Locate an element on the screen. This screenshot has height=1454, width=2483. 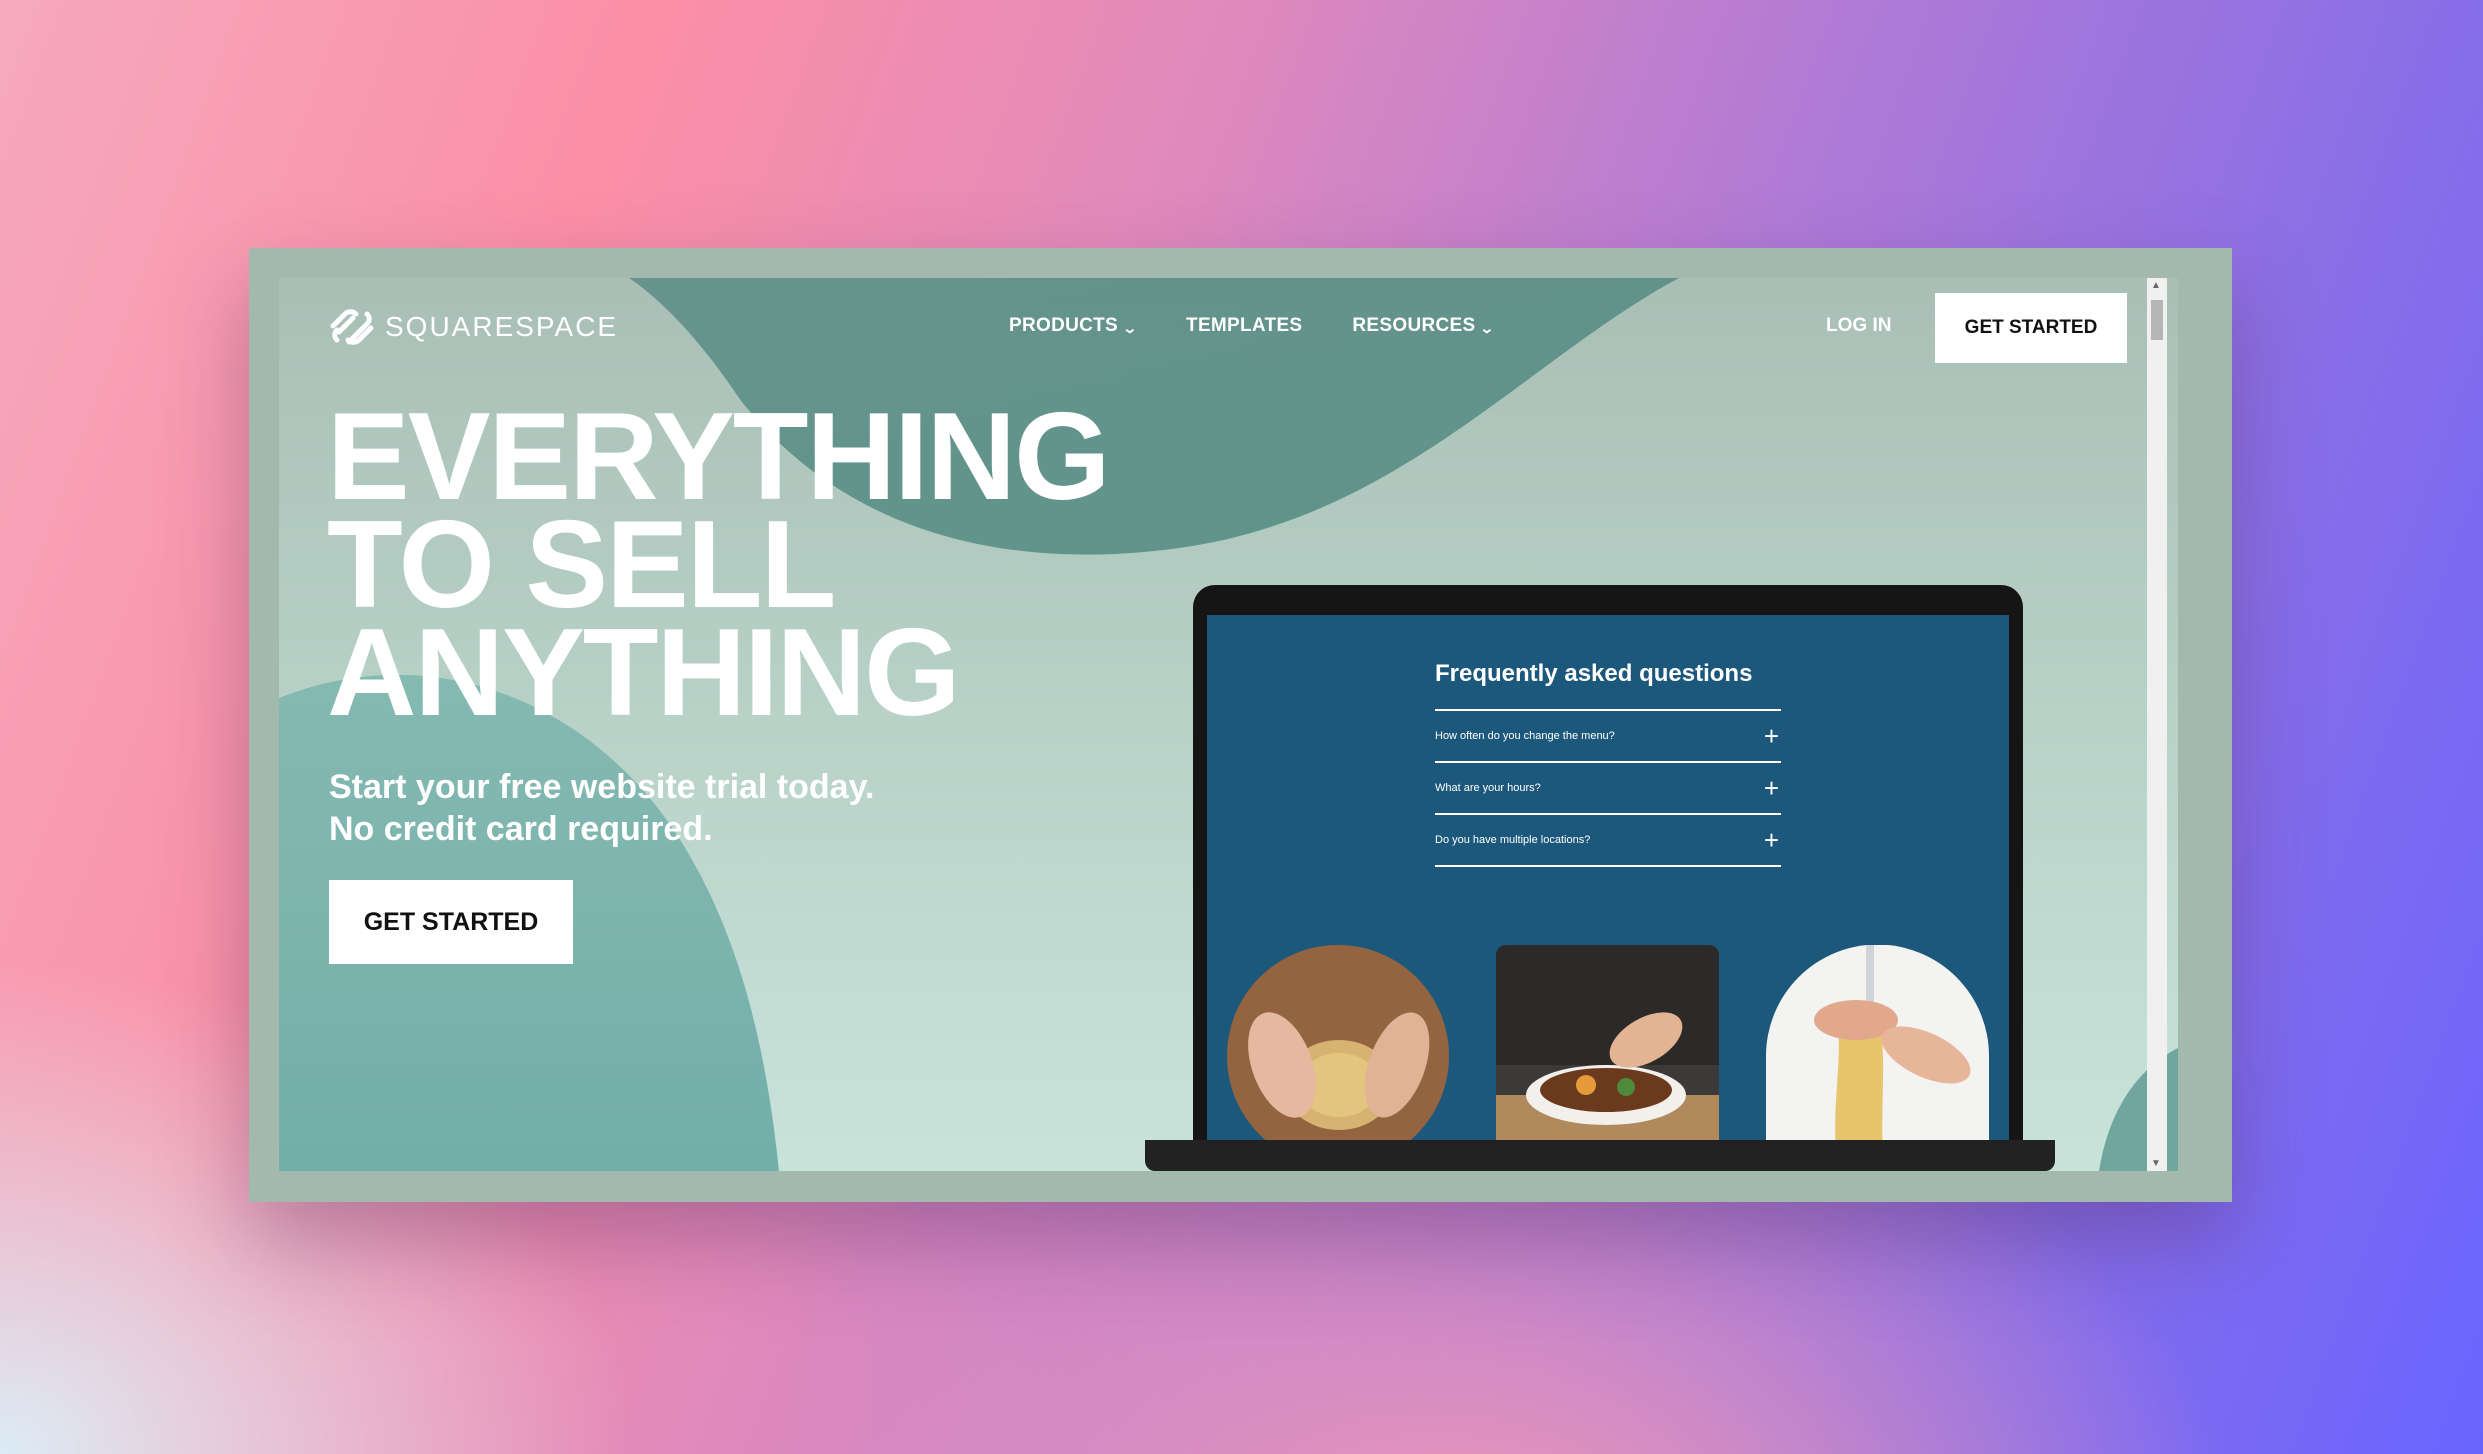
bowl-photo is located at coordinates (1607, 1058).